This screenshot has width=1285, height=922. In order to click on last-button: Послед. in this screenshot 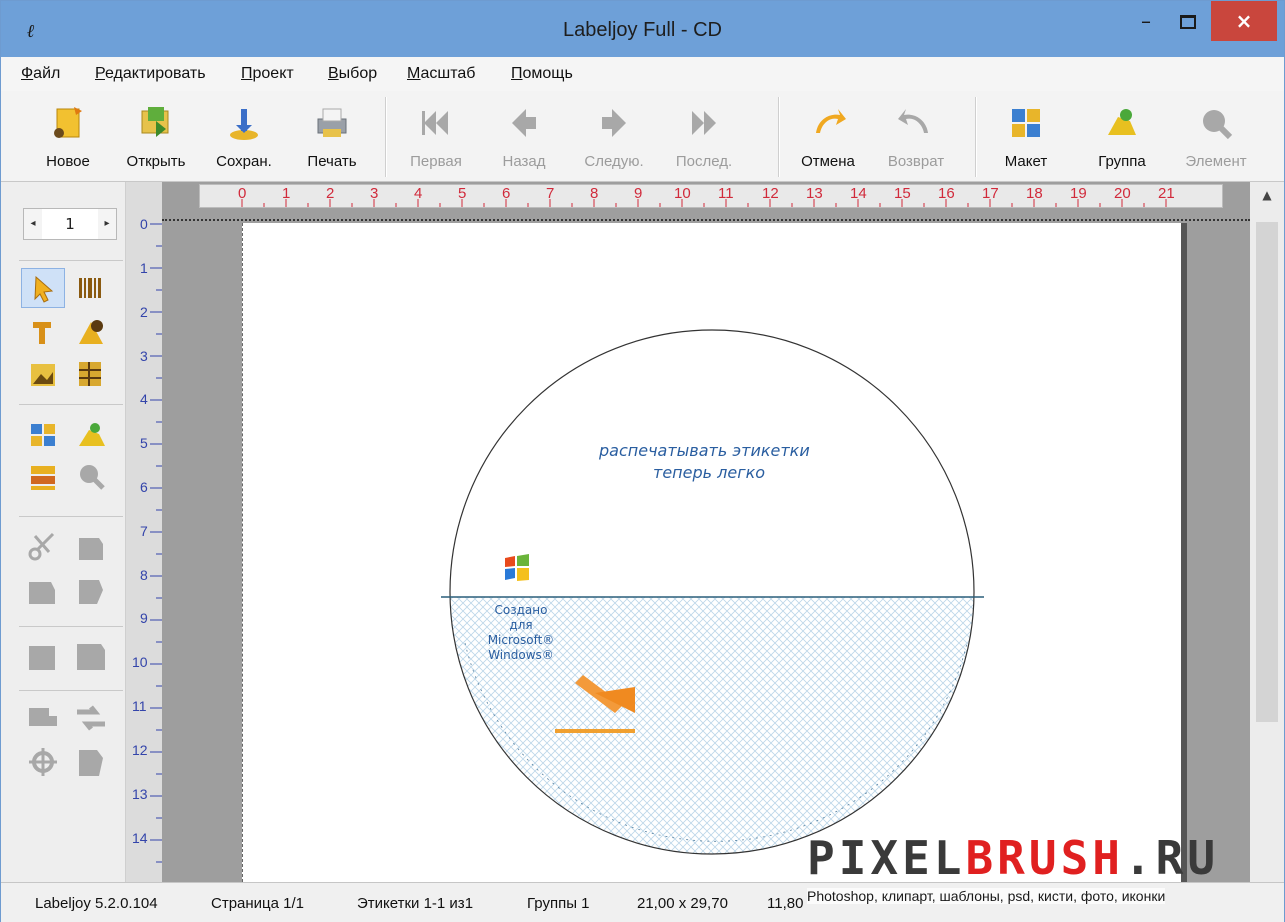, I will do `click(704, 137)`.